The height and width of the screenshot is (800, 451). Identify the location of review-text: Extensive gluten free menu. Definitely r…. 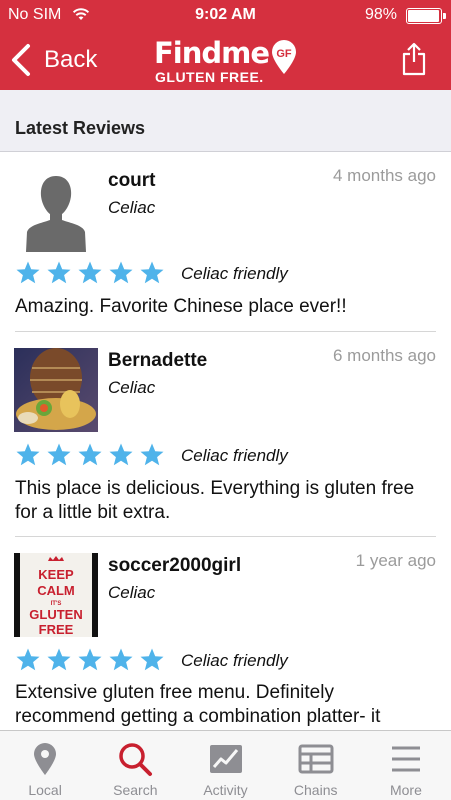
(198, 704).